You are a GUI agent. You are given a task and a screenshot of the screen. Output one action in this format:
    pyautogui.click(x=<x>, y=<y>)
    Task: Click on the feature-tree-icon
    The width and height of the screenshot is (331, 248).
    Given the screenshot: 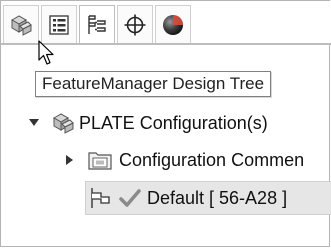 What is the action you would take?
    pyautogui.click(x=21, y=25)
    